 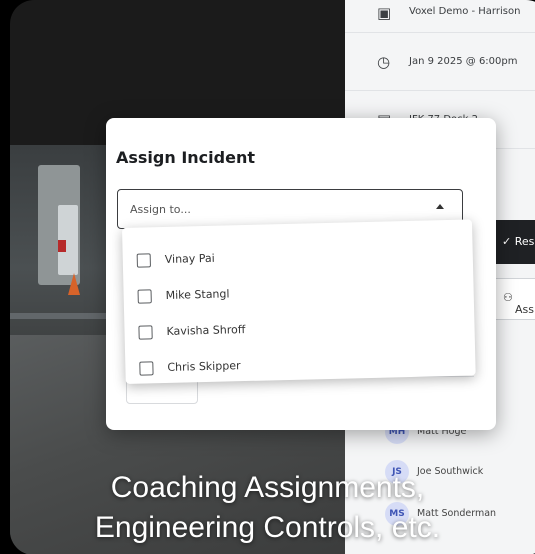 I want to click on option-label: Mike Stangl, so click(x=197, y=294).